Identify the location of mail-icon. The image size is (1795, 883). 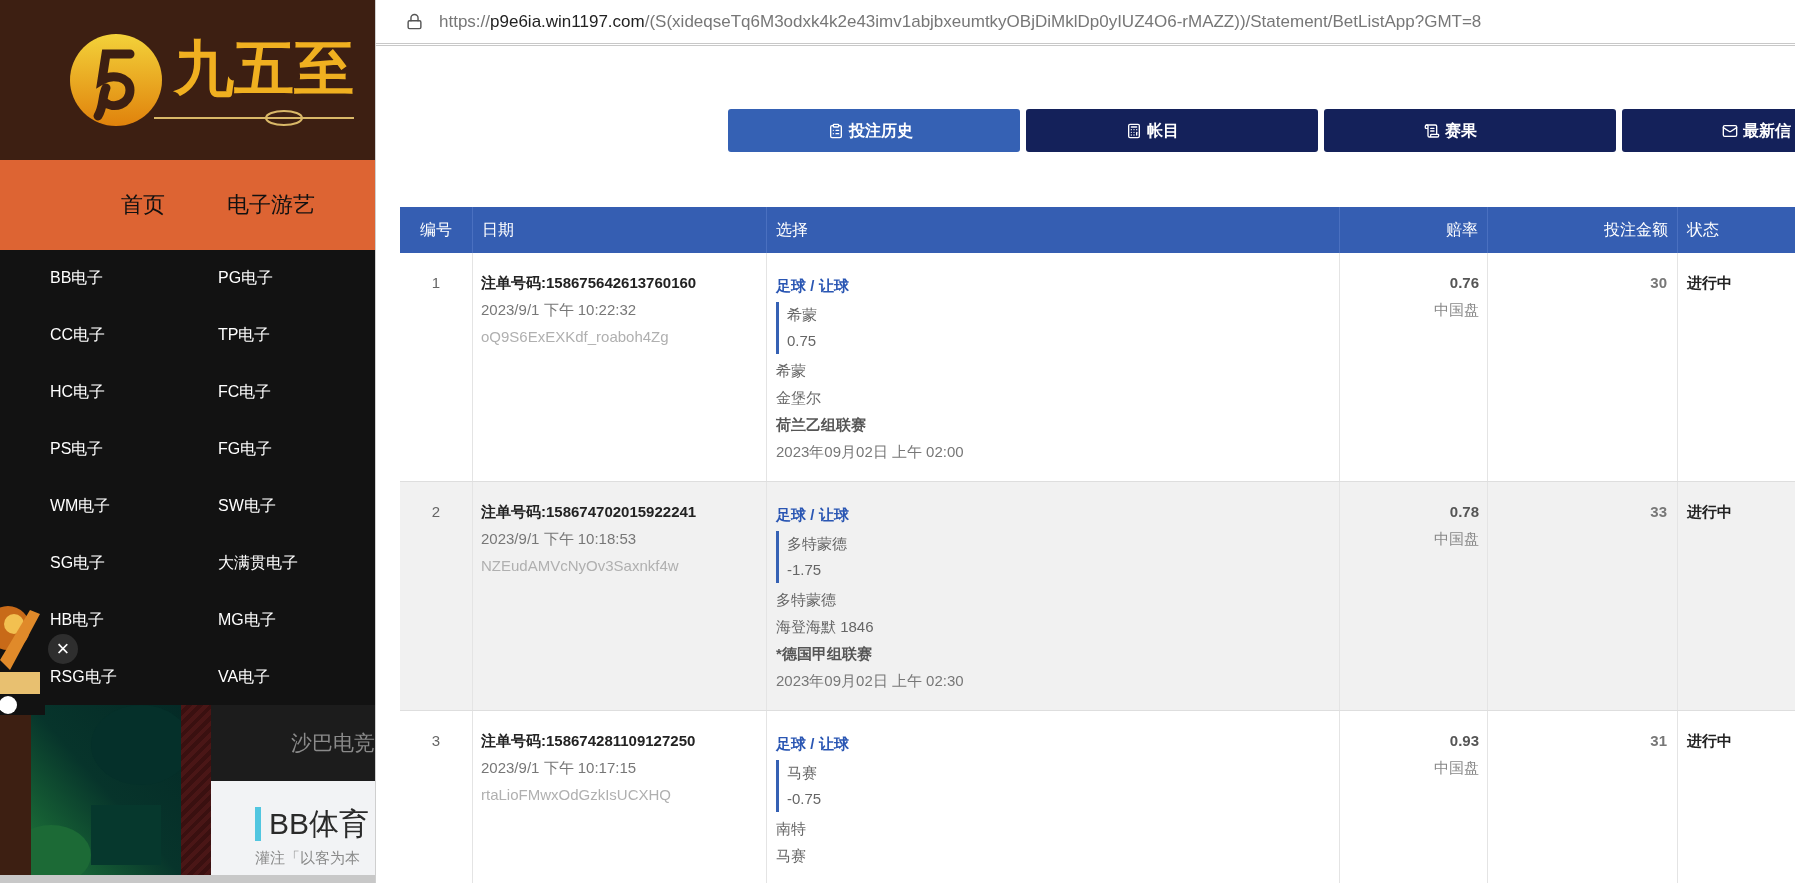
(1730, 130).